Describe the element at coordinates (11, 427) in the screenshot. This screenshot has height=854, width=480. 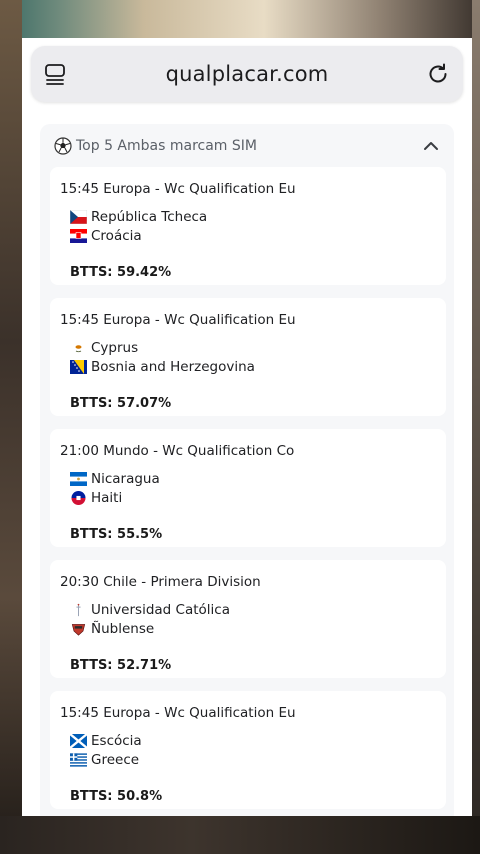
I see `background-left` at that location.